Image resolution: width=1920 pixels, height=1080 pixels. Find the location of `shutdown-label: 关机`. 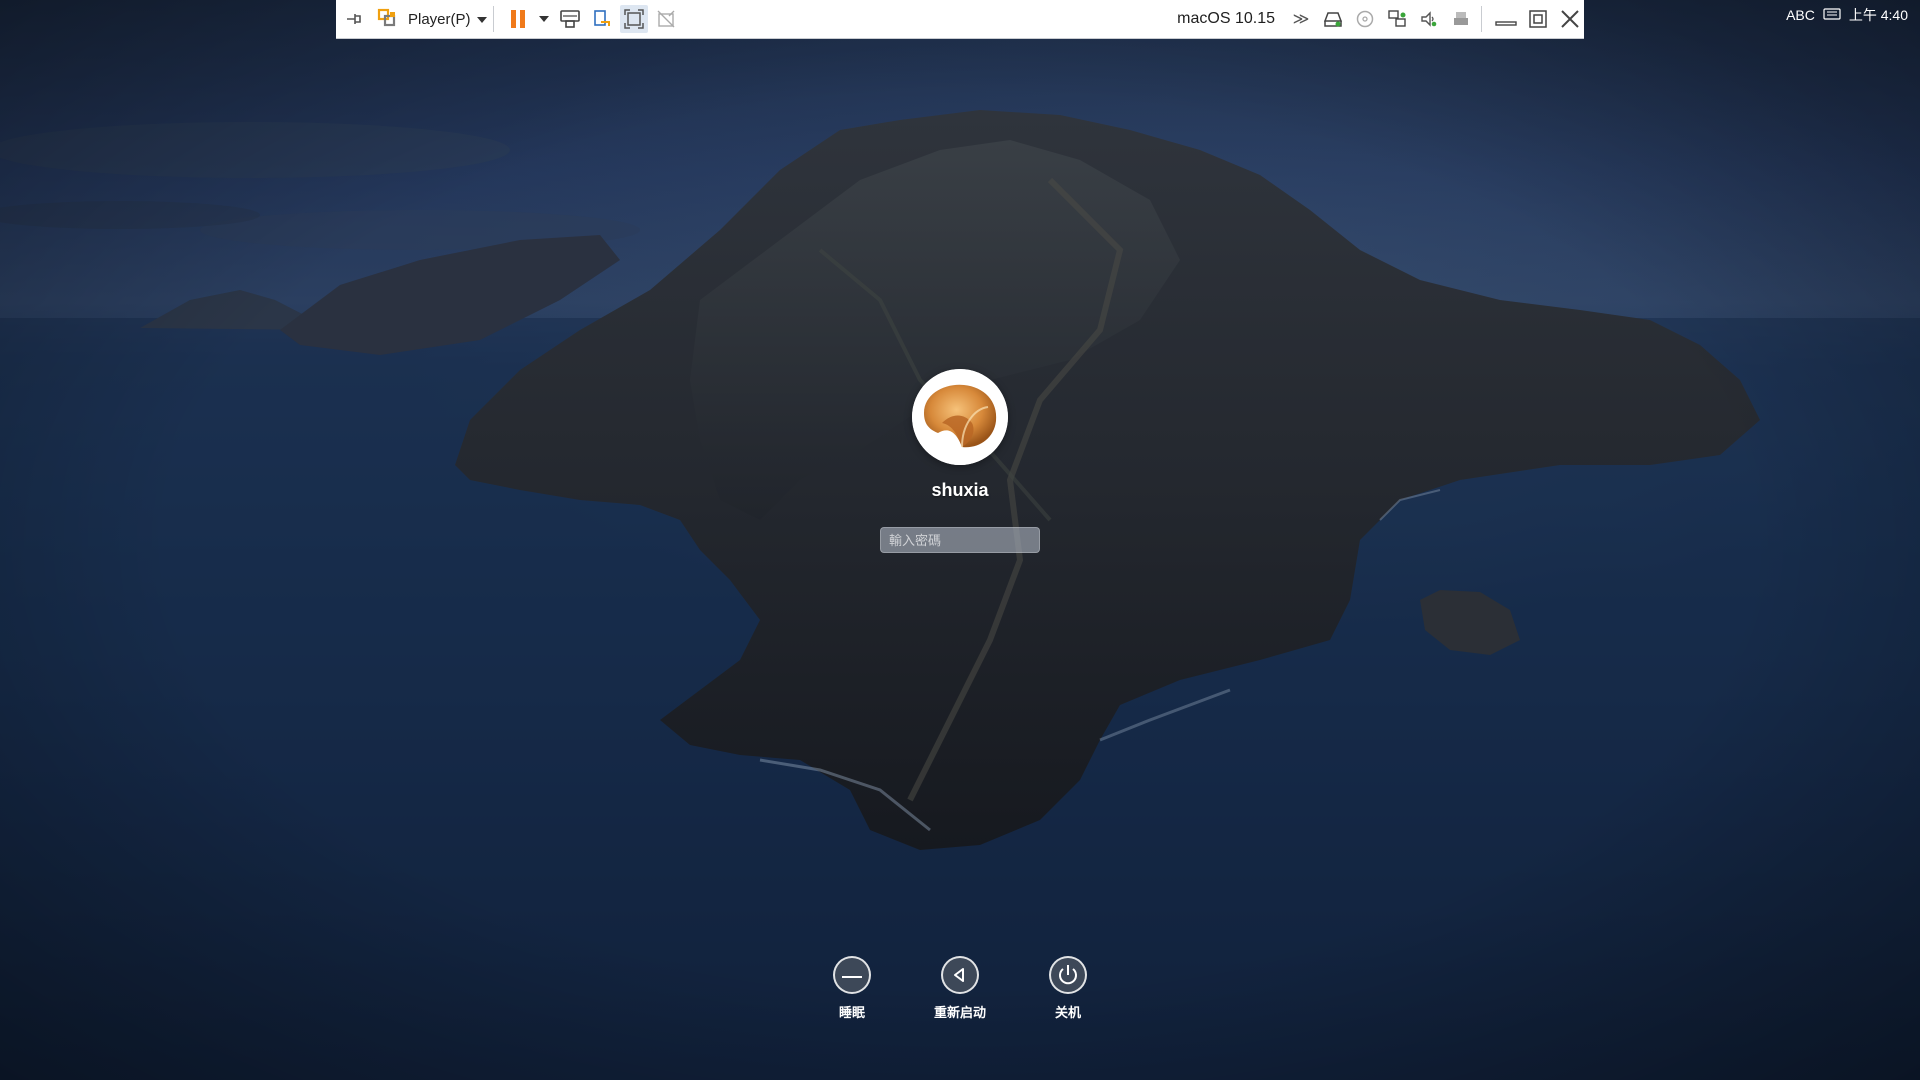

shutdown-label: 关机 is located at coordinates (1067, 1013).